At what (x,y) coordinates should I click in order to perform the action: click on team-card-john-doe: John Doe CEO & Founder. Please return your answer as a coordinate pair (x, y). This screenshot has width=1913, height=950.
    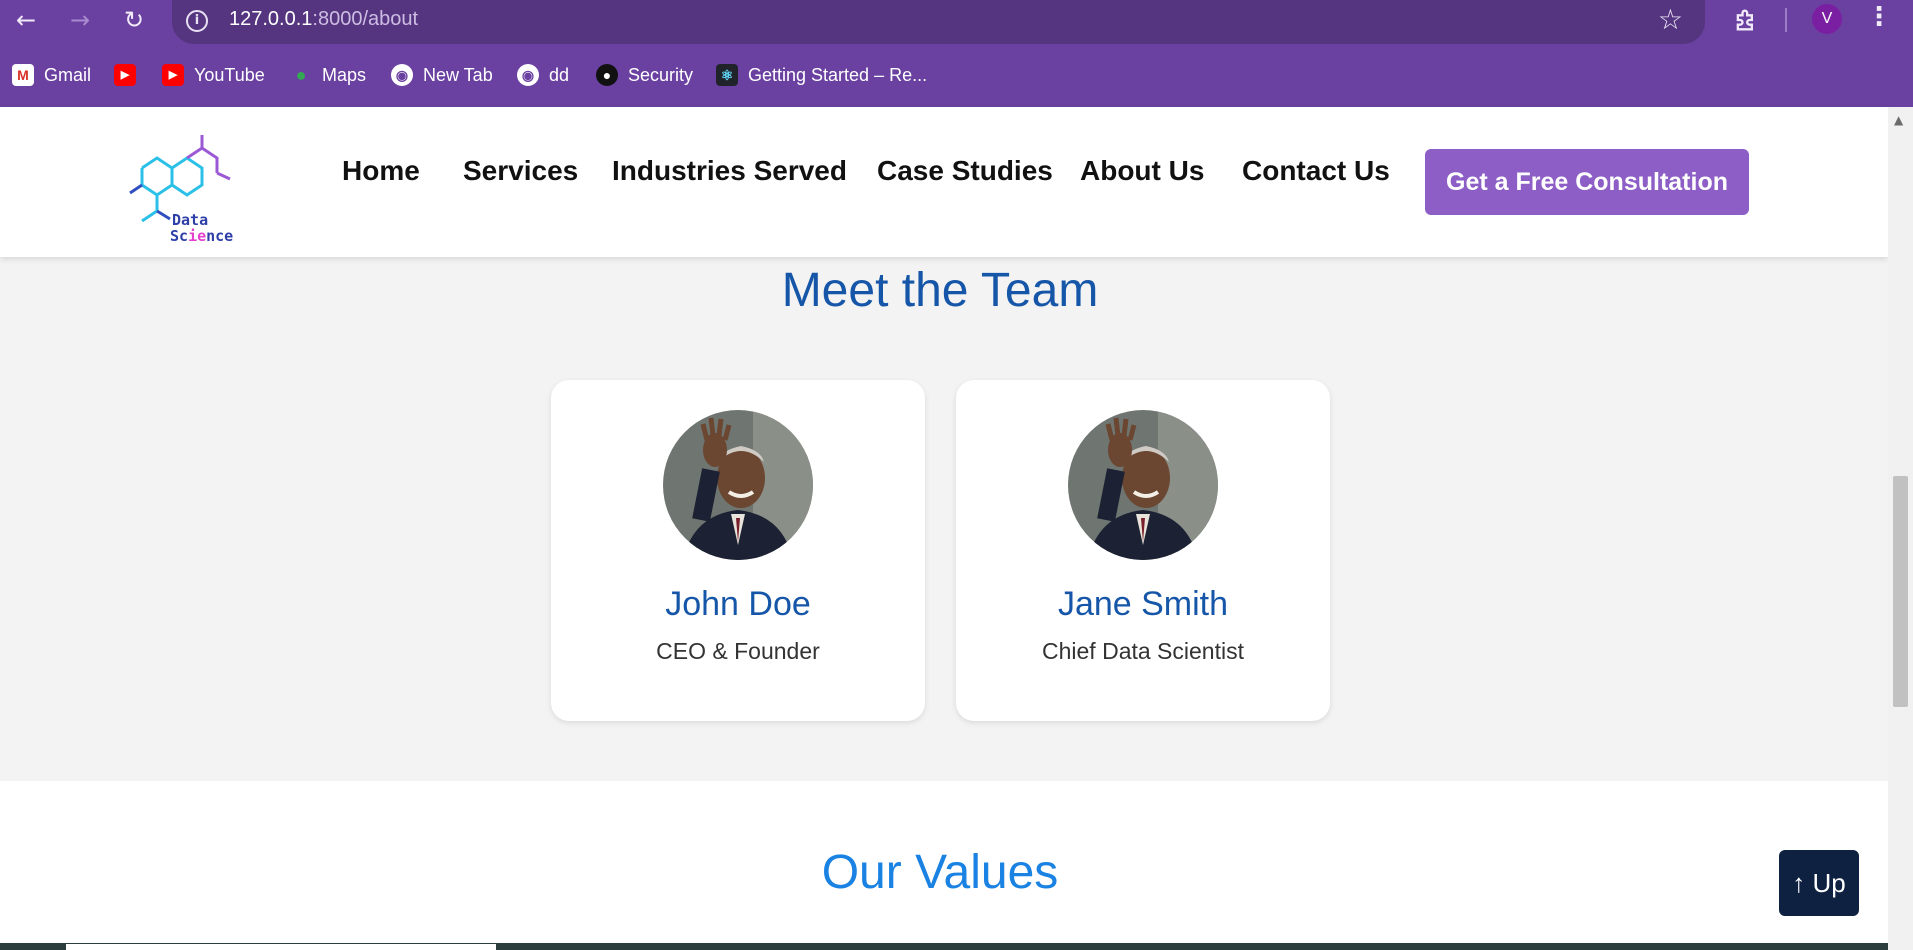
    Looking at the image, I should click on (738, 550).